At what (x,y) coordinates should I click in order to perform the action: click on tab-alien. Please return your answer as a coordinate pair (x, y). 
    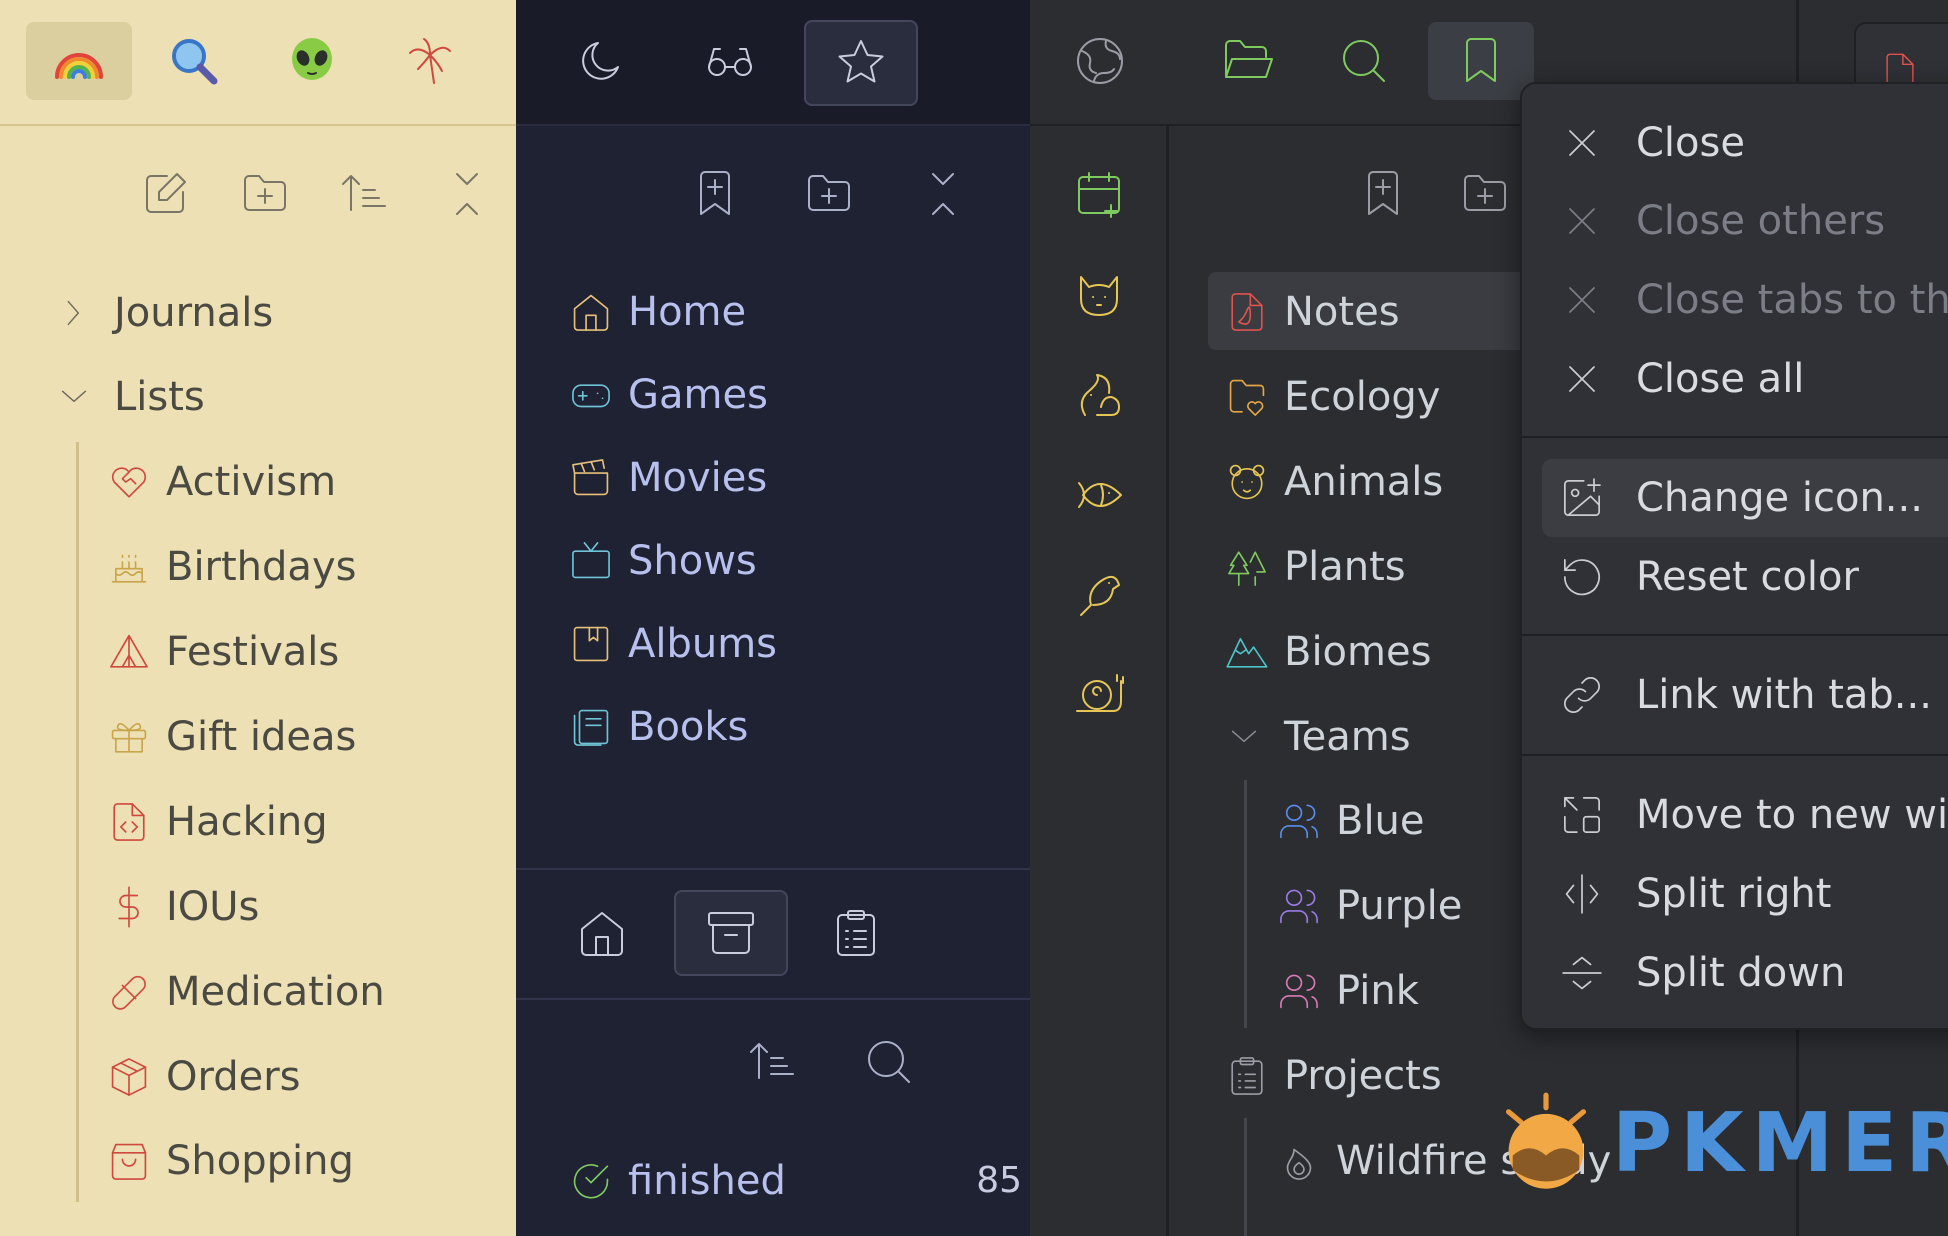
    Looking at the image, I should click on (312, 61).